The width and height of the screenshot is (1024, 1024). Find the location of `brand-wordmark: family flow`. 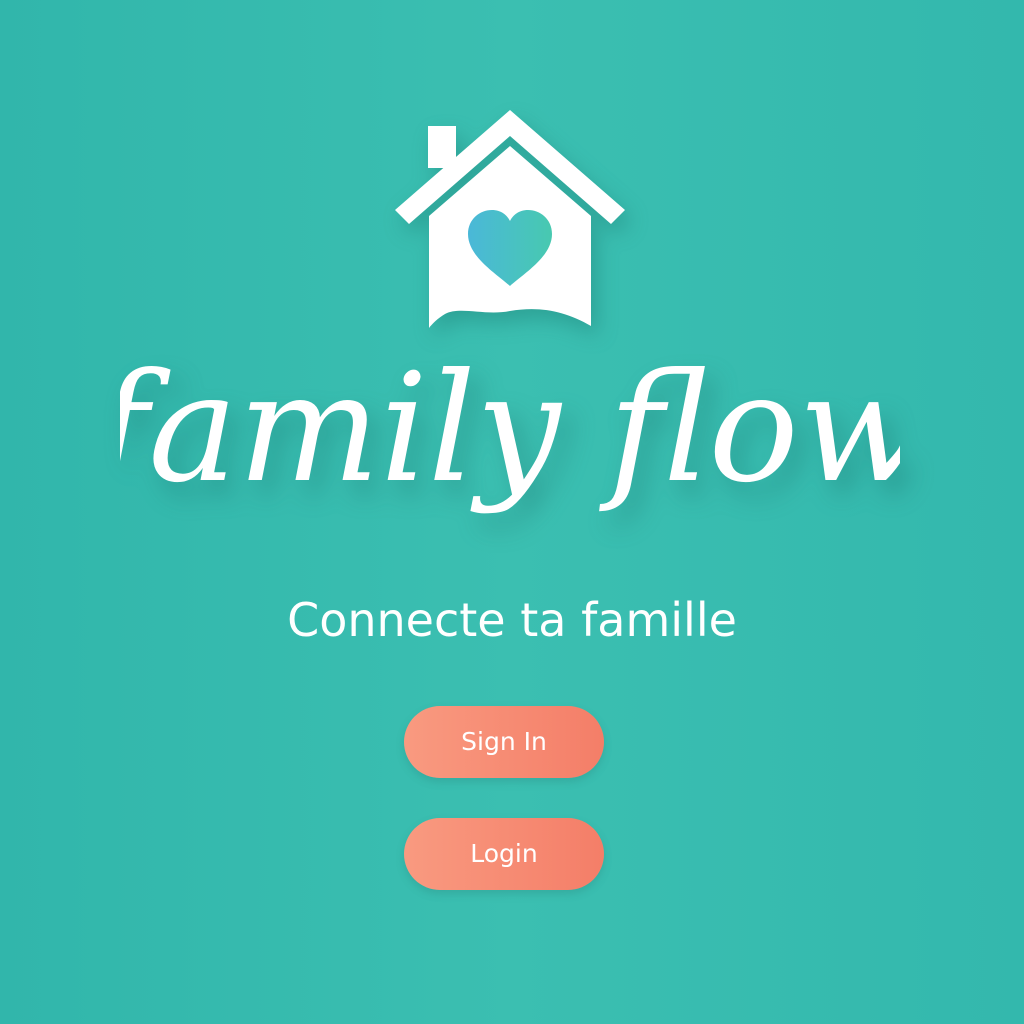

brand-wordmark: family flow is located at coordinates (510, 433).